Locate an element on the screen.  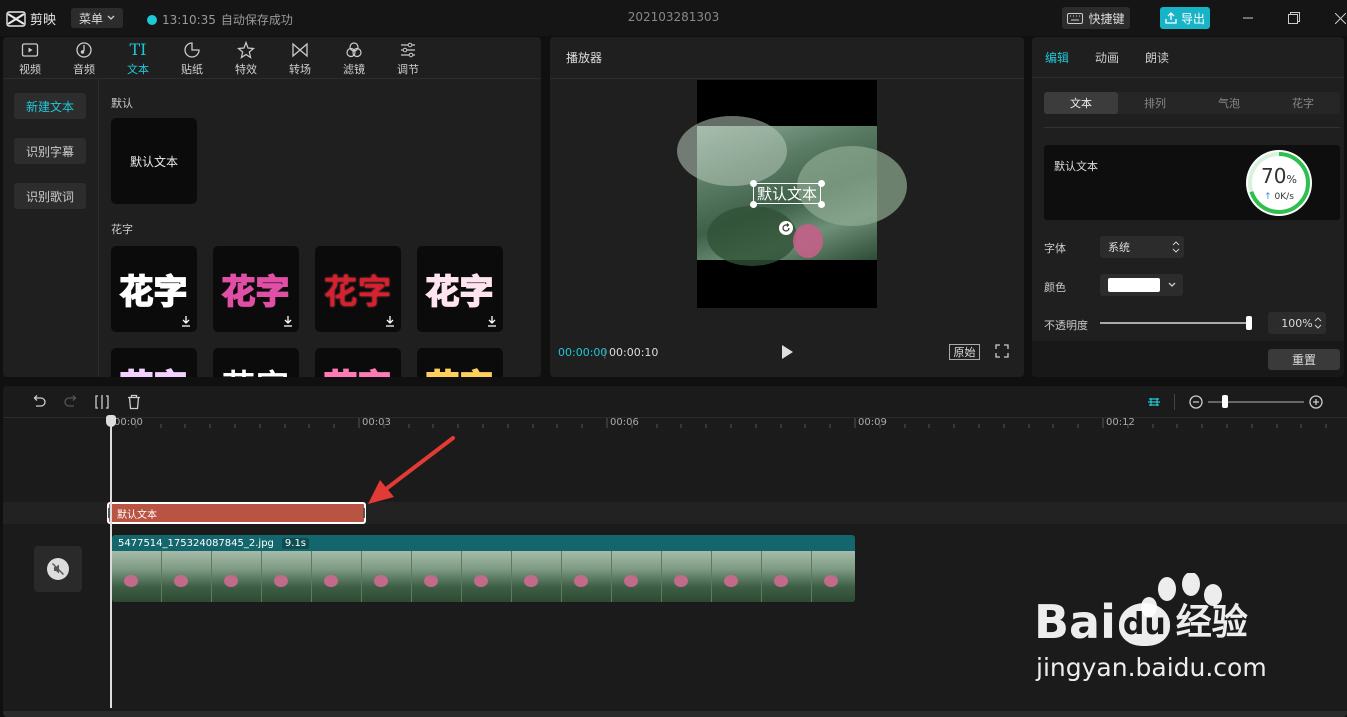
rotate-handle is located at coordinates (786, 228).